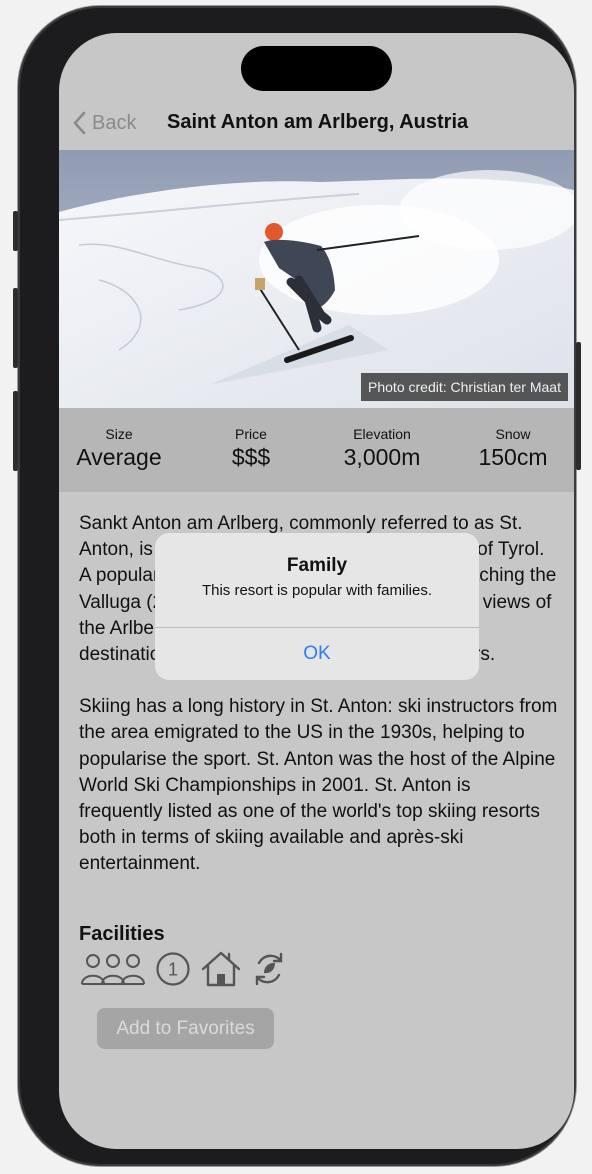  I want to click on stat-label: Elevation, so click(382, 434).